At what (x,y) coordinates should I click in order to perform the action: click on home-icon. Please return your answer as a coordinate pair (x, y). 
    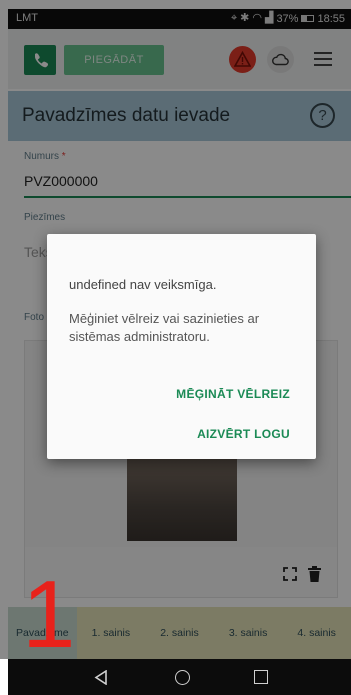
    Looking at the image, I should click on (182, 677).